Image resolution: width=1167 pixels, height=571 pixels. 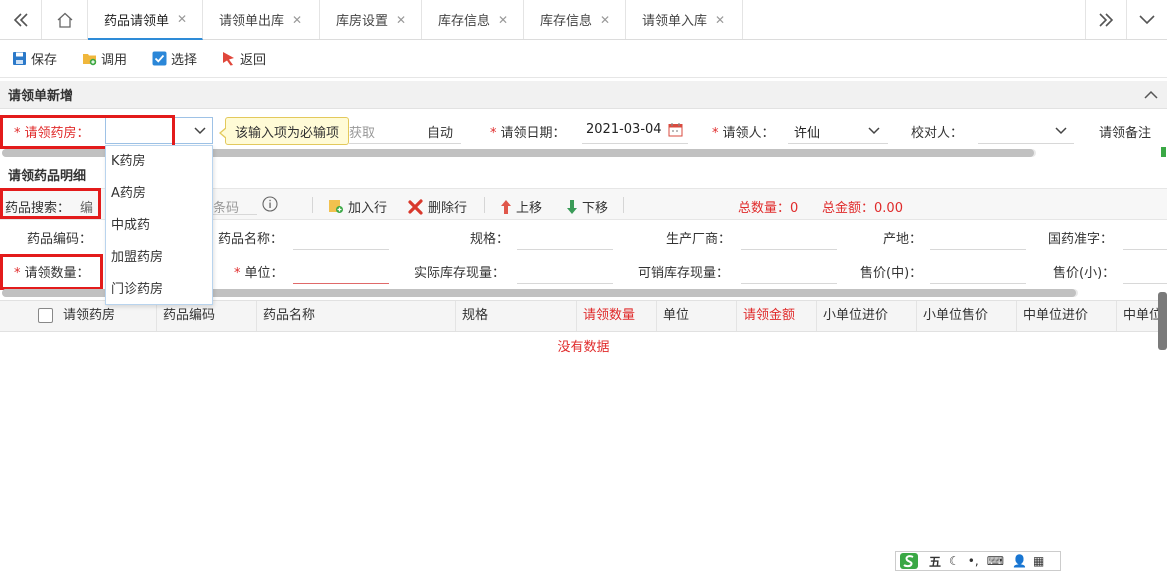 What do you see at coordinates (490, 239) in the screenshot?
I see `spec-label: 规格：` at bounding box center [490, 239].